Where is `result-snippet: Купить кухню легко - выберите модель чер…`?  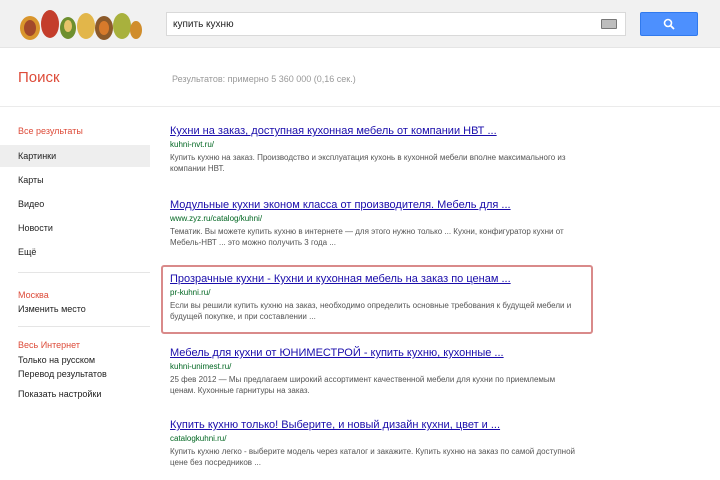 result-snippet: Купить кухню легко - выберите модель чер… is located at coordinates (373, 457).